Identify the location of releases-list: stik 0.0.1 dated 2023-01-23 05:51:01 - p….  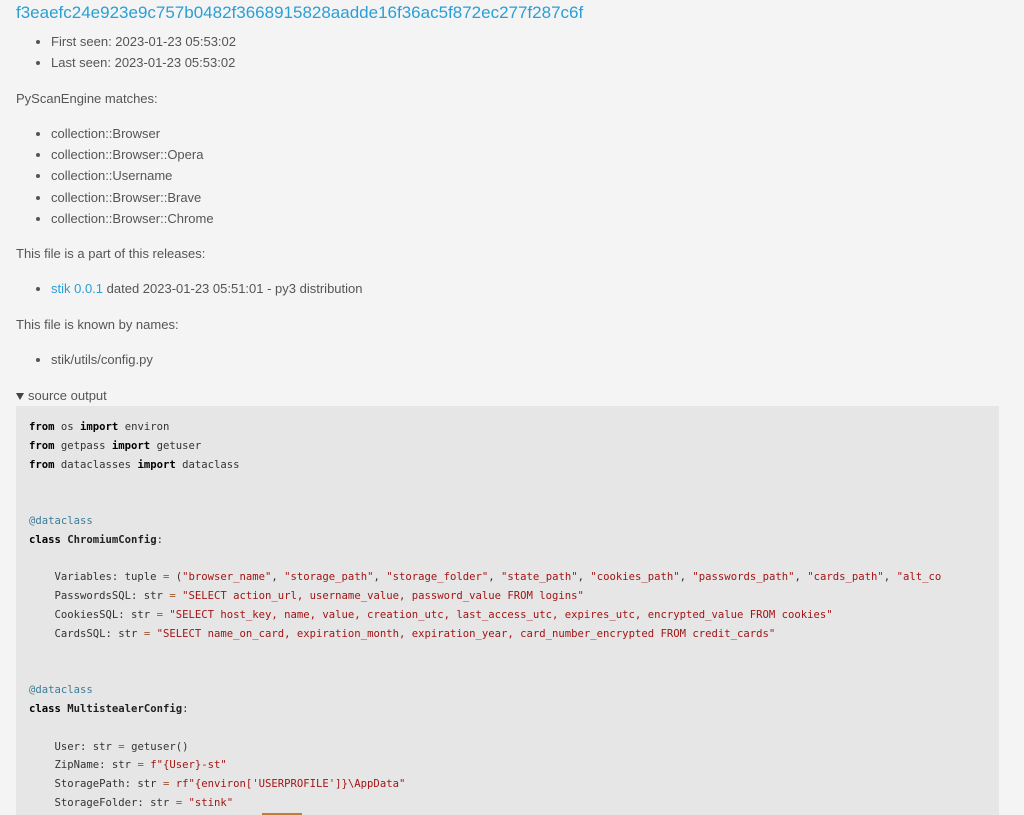
(199, 288).